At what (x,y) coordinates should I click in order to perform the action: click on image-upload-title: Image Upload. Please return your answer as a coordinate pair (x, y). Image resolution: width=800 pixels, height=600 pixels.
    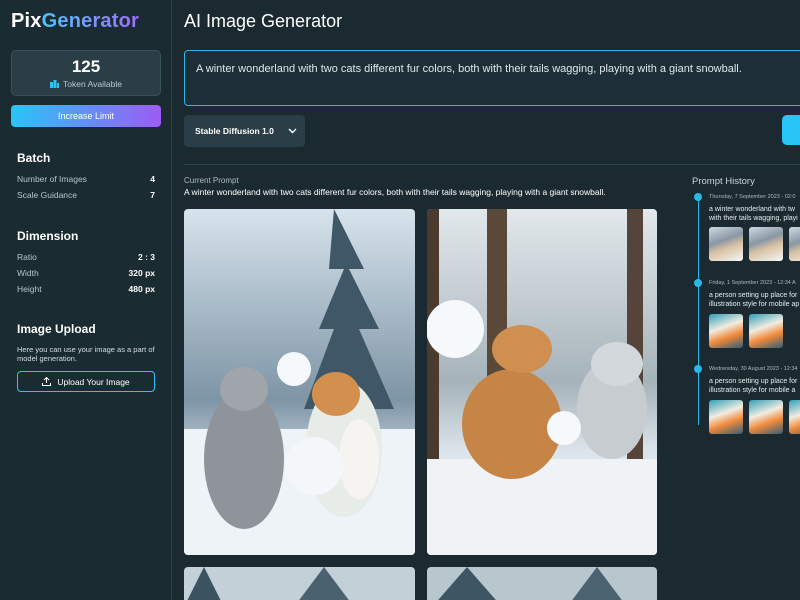
    Looking at the image, I should click on (56, 329).